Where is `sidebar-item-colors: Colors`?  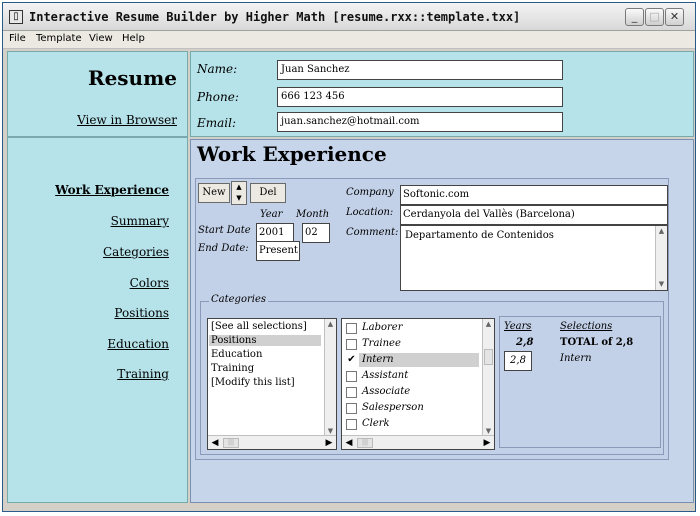 sidebar-item-colors: Colors is located at coordinates (149, 283).